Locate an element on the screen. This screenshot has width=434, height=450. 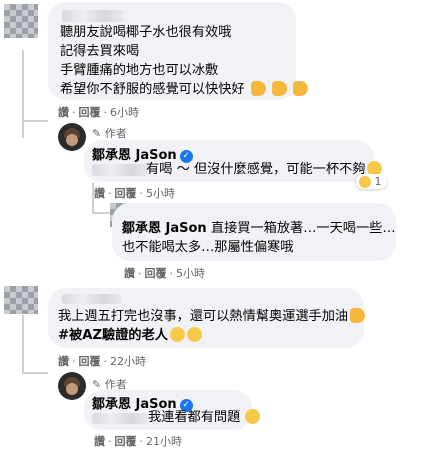
timestamp: 21小時 is located at coordinates (164, 441).